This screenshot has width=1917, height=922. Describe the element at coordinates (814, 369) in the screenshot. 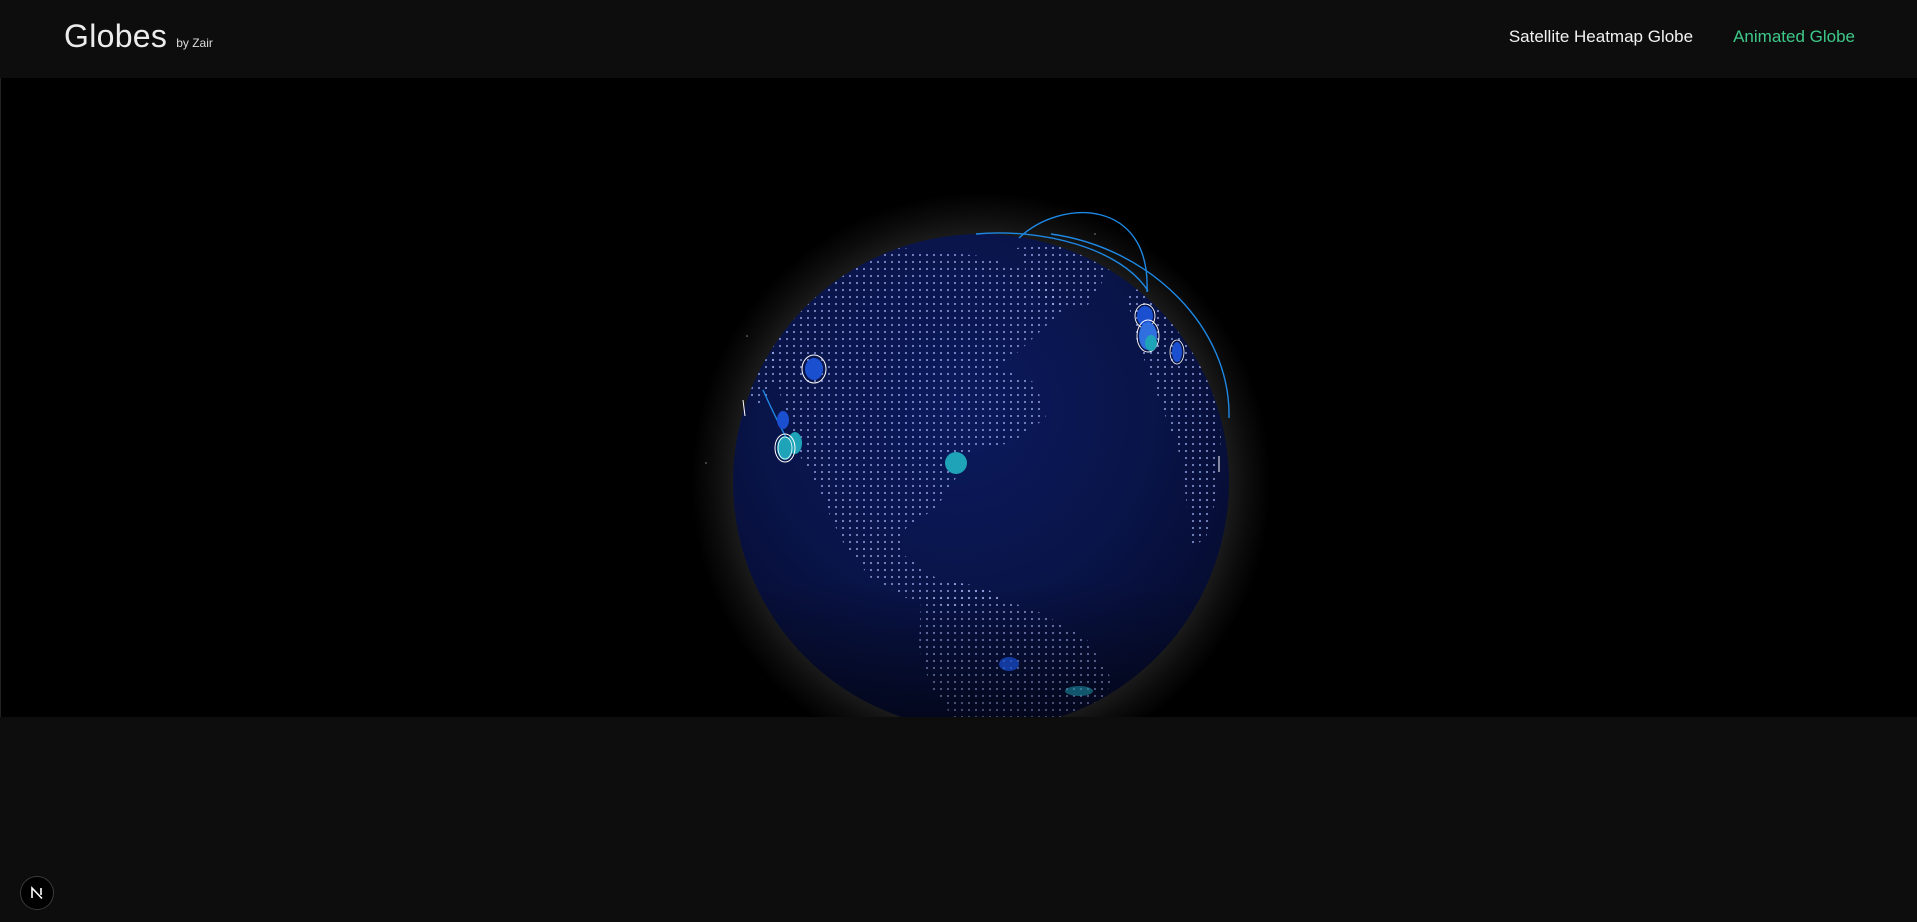

I see `marker-pacific-northwest` at that location.